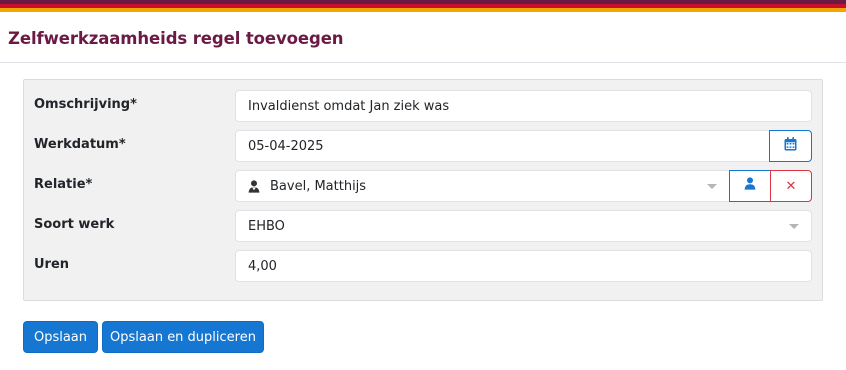 The height and width of the screenshot is (370, 846). I want to click on relation-label: Relatie*, so click(63, 184).